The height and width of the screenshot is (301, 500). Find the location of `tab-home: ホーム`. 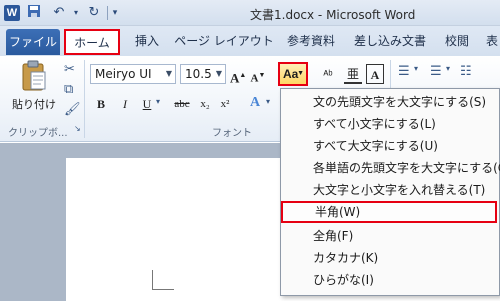

tab-home: ホーム is located at coordinates (92, 42).